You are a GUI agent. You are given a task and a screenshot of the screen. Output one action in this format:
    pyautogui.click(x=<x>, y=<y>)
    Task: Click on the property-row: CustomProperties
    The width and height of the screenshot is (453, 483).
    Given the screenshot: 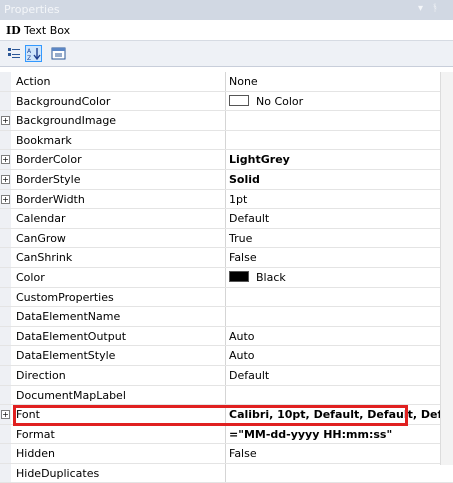 What is the action you would take?
    pyautogui.click(x=226, y=297)
    